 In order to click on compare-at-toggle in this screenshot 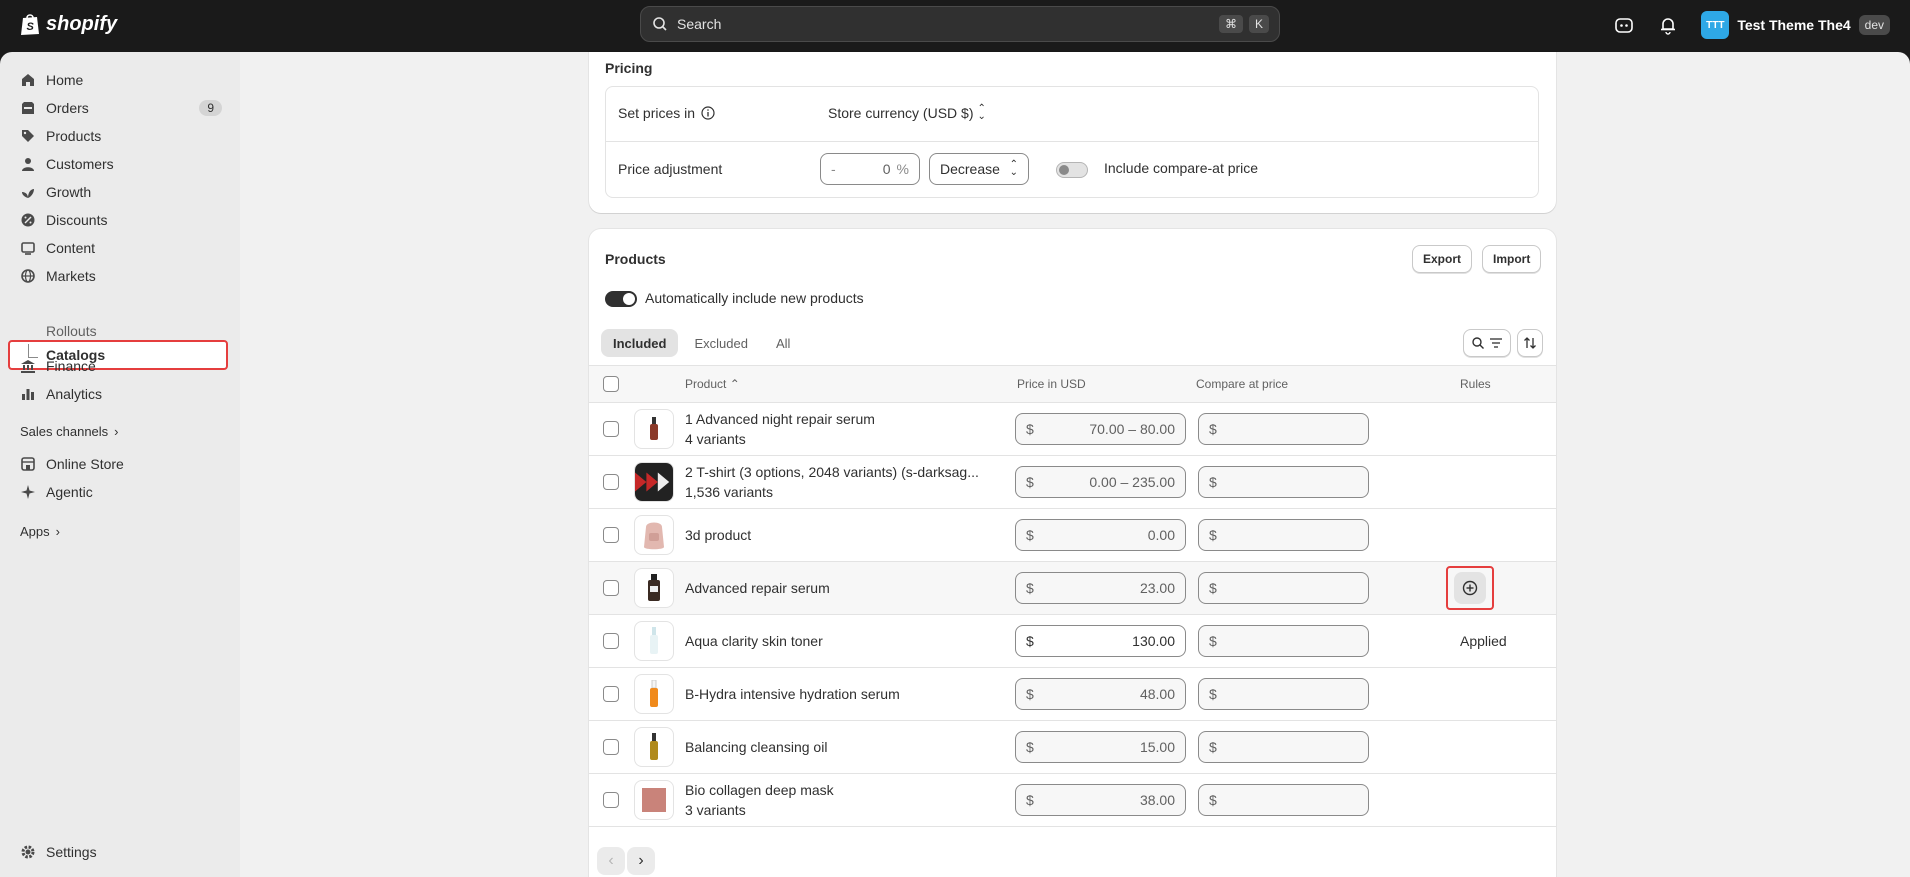, I will do `click(1072, 170)`.